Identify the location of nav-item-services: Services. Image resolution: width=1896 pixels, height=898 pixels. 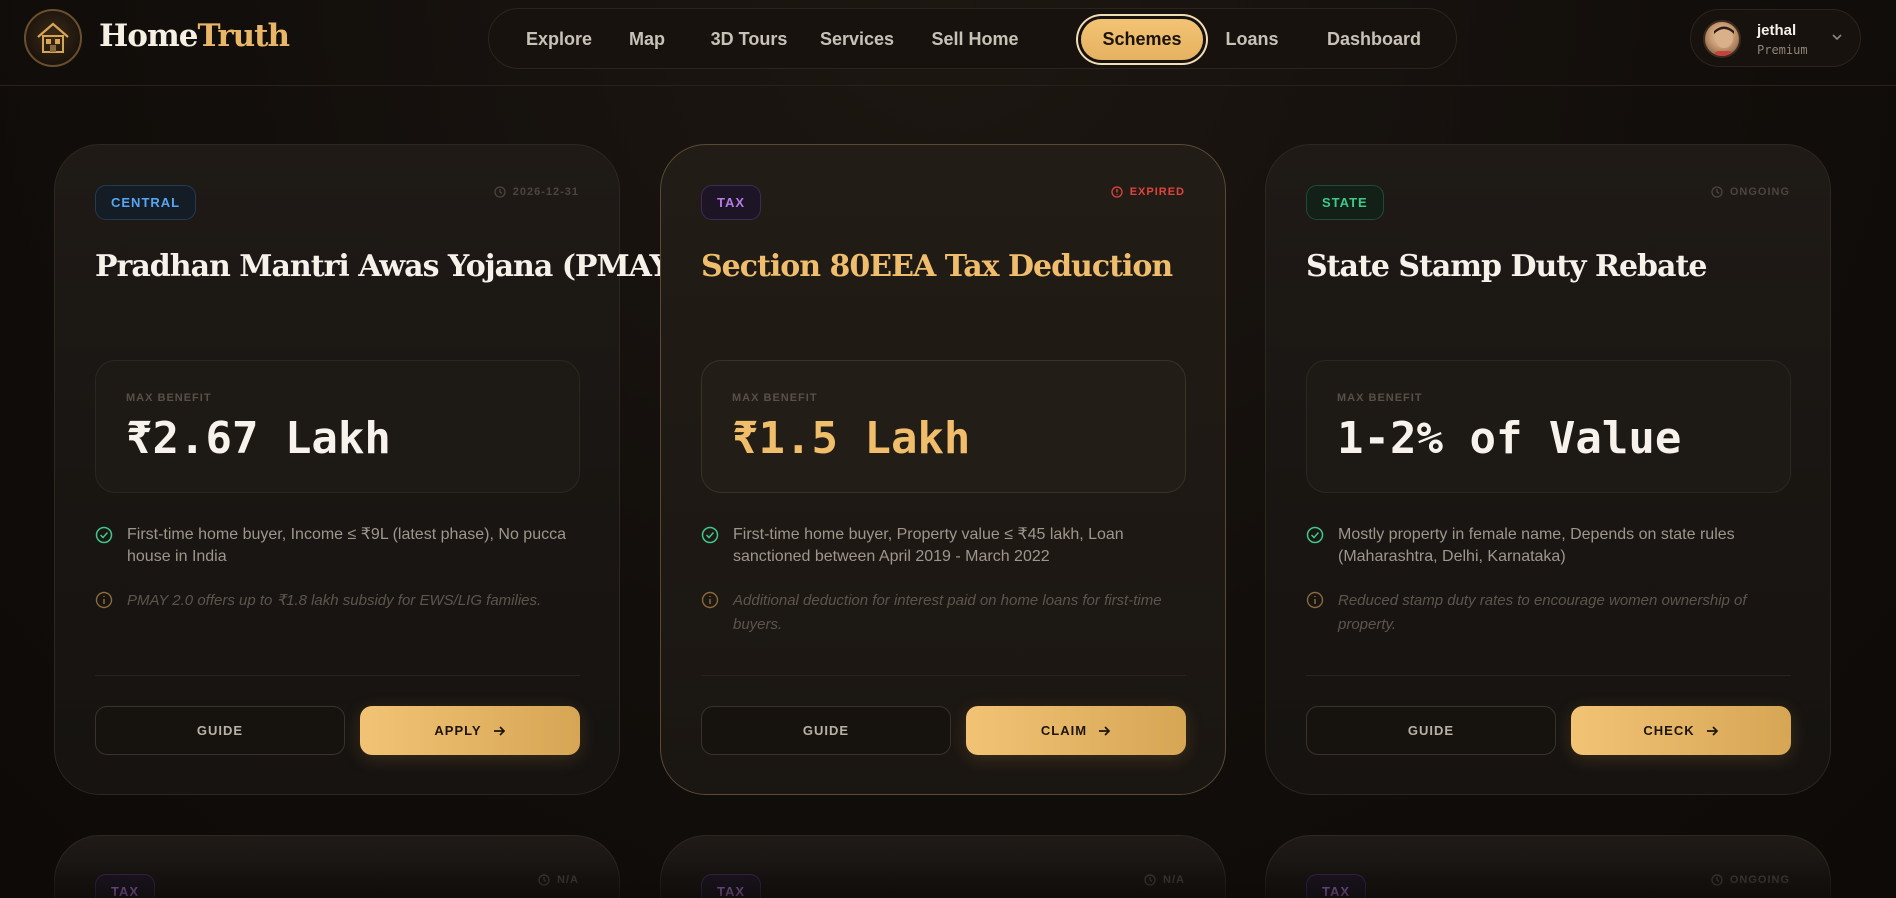
(857, 39).